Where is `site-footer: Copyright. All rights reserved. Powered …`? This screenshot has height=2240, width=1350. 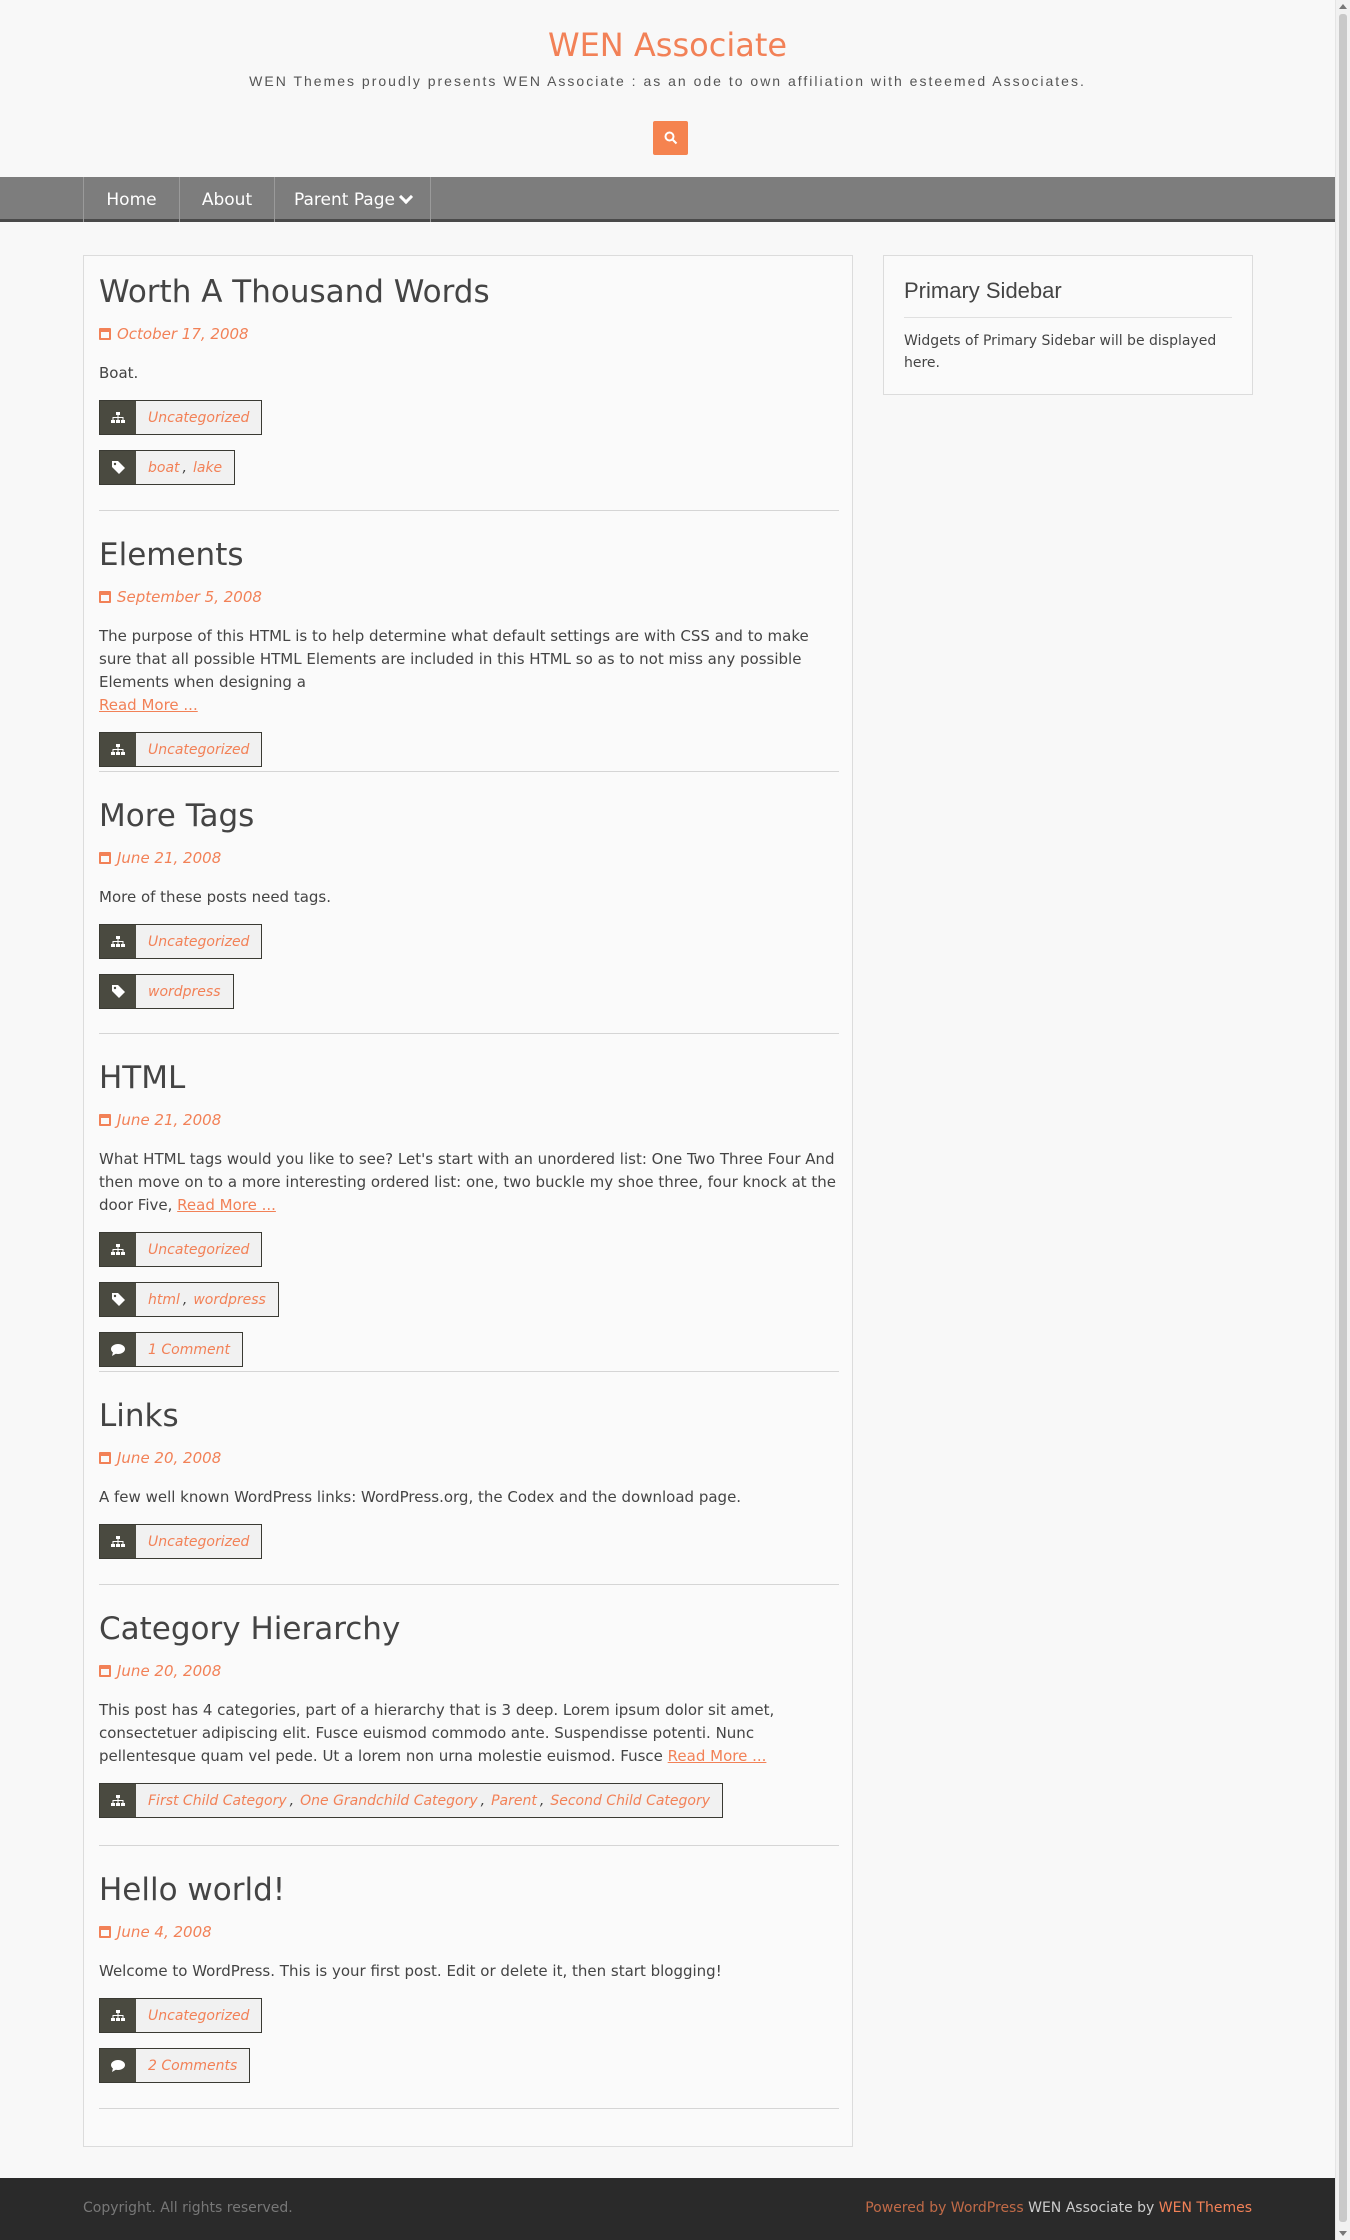 site-footer: Copyright. All rights reserved. Powered … is located at coordinates (667, 2209).